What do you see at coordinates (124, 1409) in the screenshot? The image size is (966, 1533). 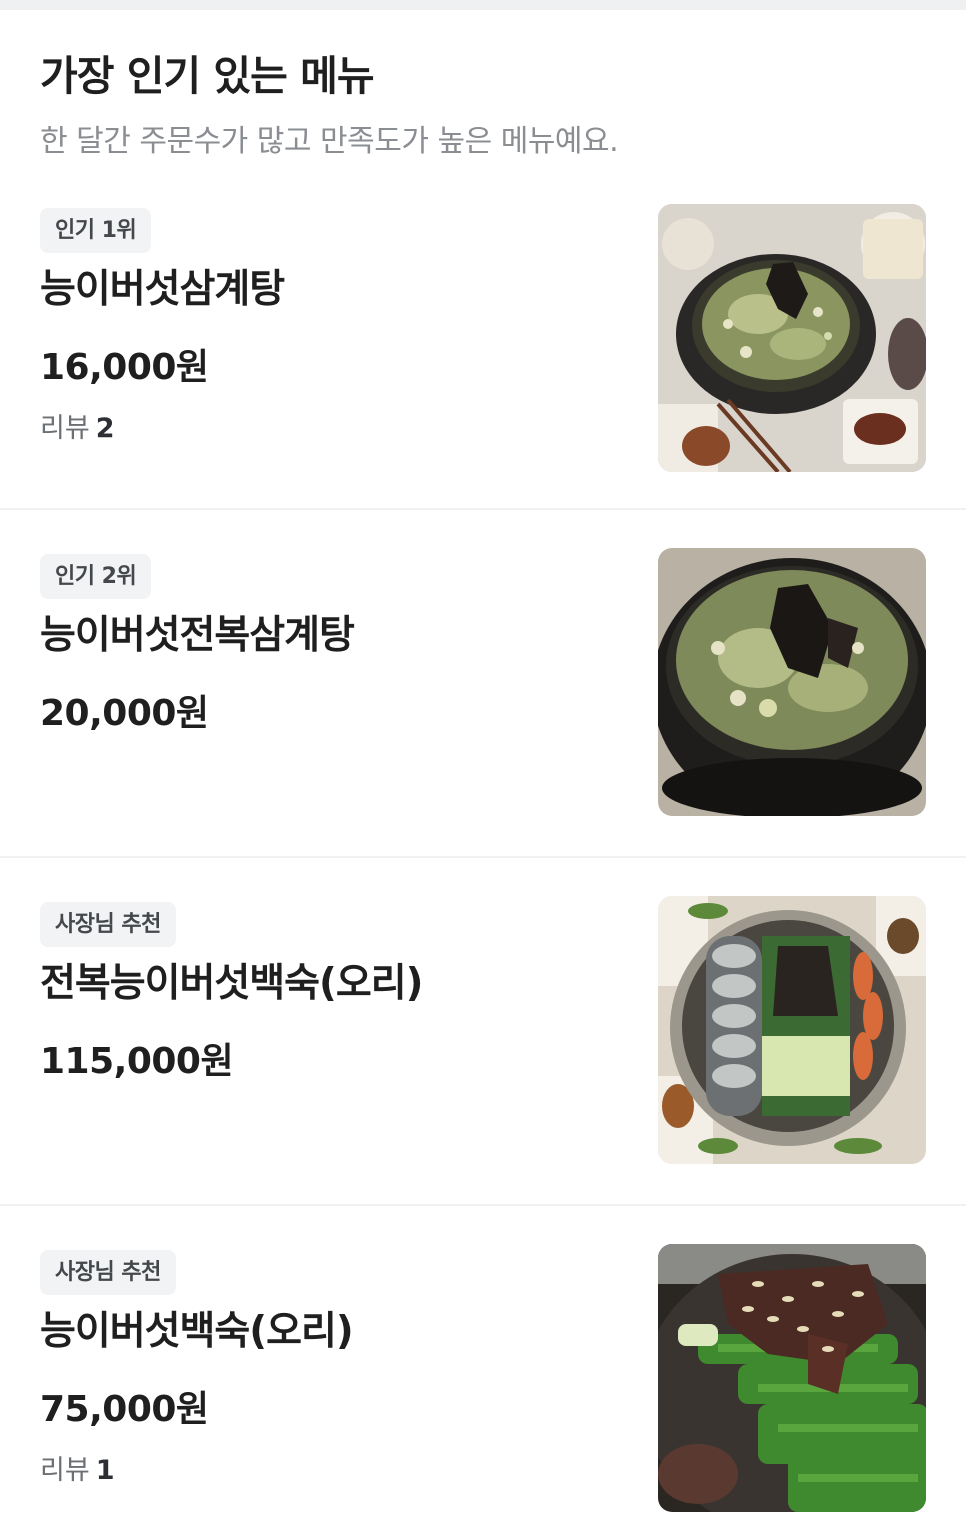 I see `menu-price: 75,000원` at bounding box center [124, 1409].